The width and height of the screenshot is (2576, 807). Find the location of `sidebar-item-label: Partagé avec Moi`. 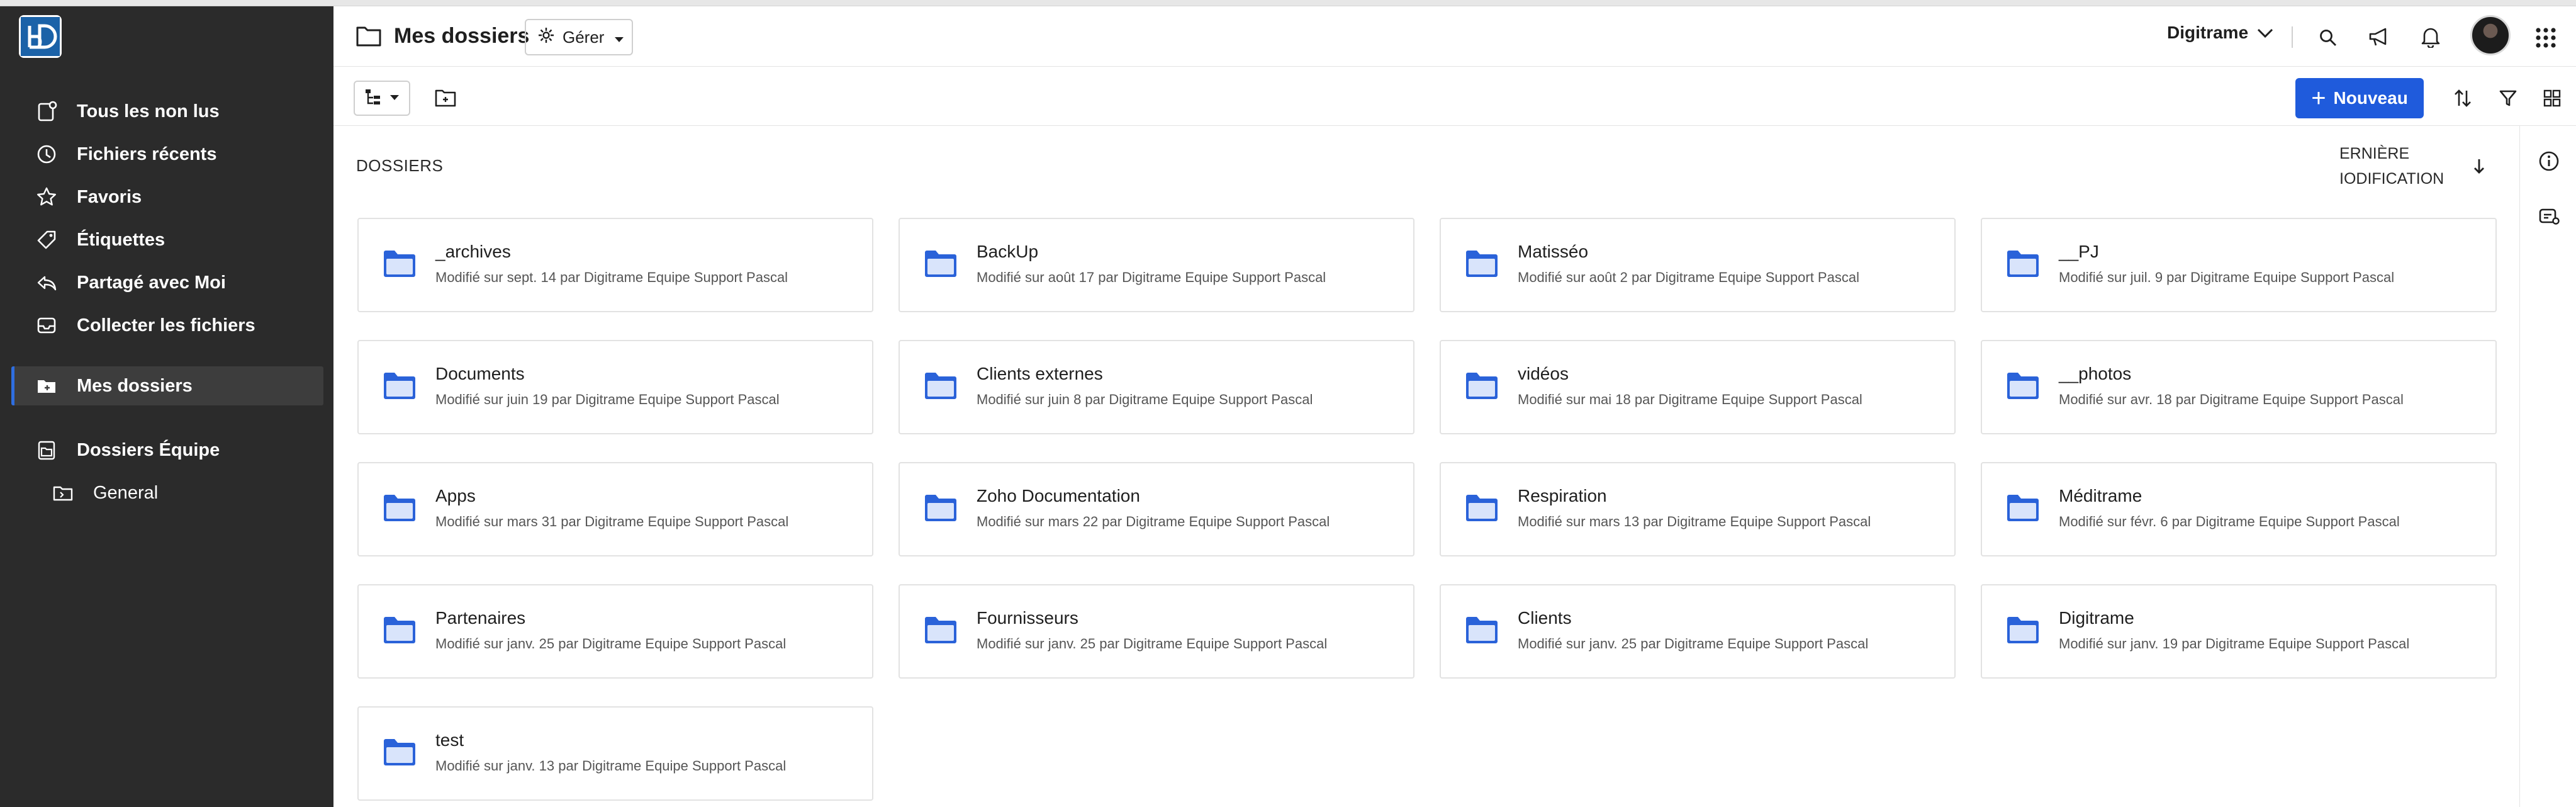

sidebar-item-label: Partagé avec Moi is located at coordinates (151, 282).